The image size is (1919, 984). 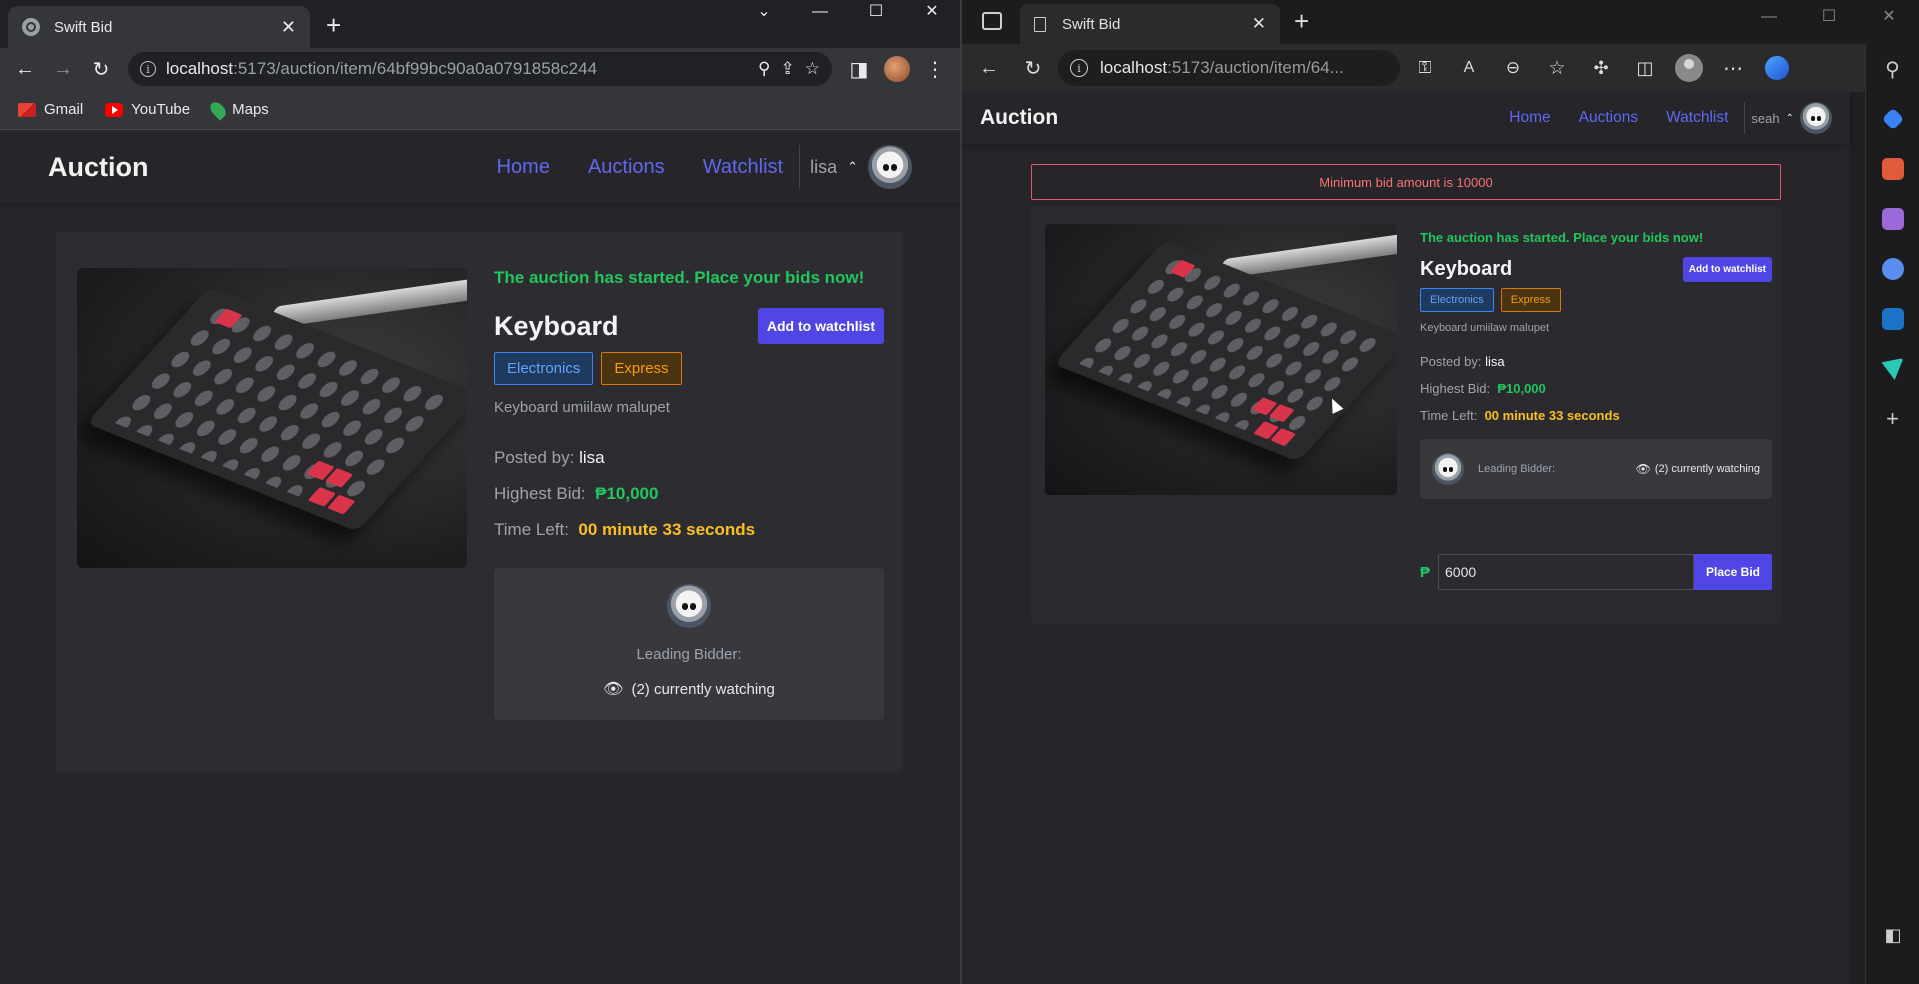 What do you see at coordinates (1520, 415) in the screenshot?
I see `time-left-row: Time Left: 00 minute 33 seconds` at bounding box center [1520, 415].